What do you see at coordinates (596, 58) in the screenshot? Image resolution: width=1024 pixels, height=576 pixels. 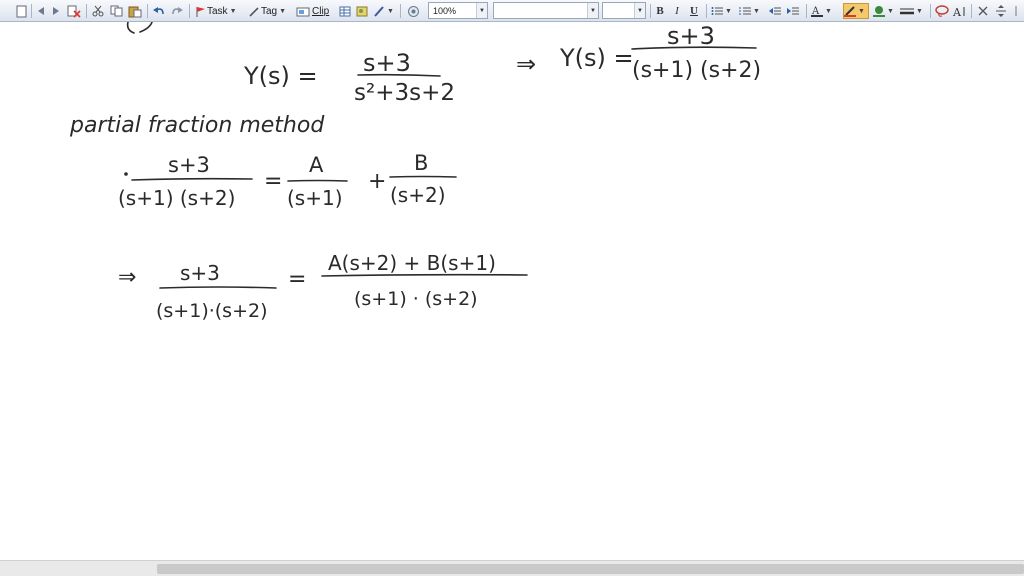 I see `line1-lhs-2: Y(s) =` at bounding box center [596, 58].